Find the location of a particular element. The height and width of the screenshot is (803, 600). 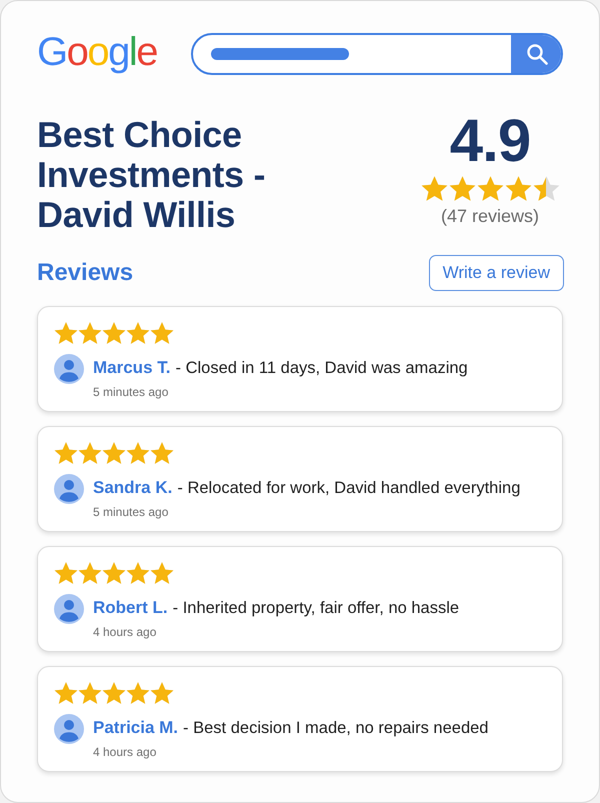

review-text: - Best decision I made, no repairs needed is located at coordinates (335, 728).